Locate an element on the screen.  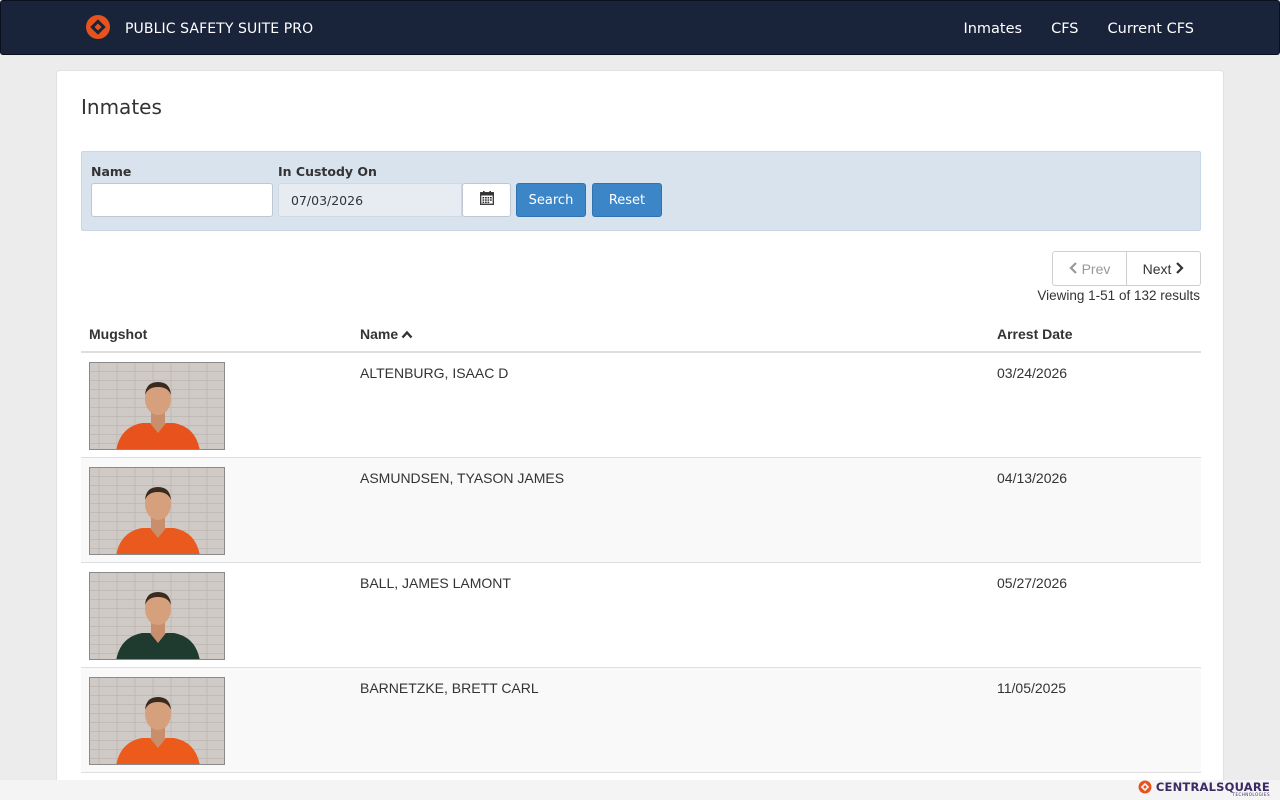
centralsquare-logo: CENTRALSQUARE TECHNOLOGIES is located at coordinates (1204, 789).